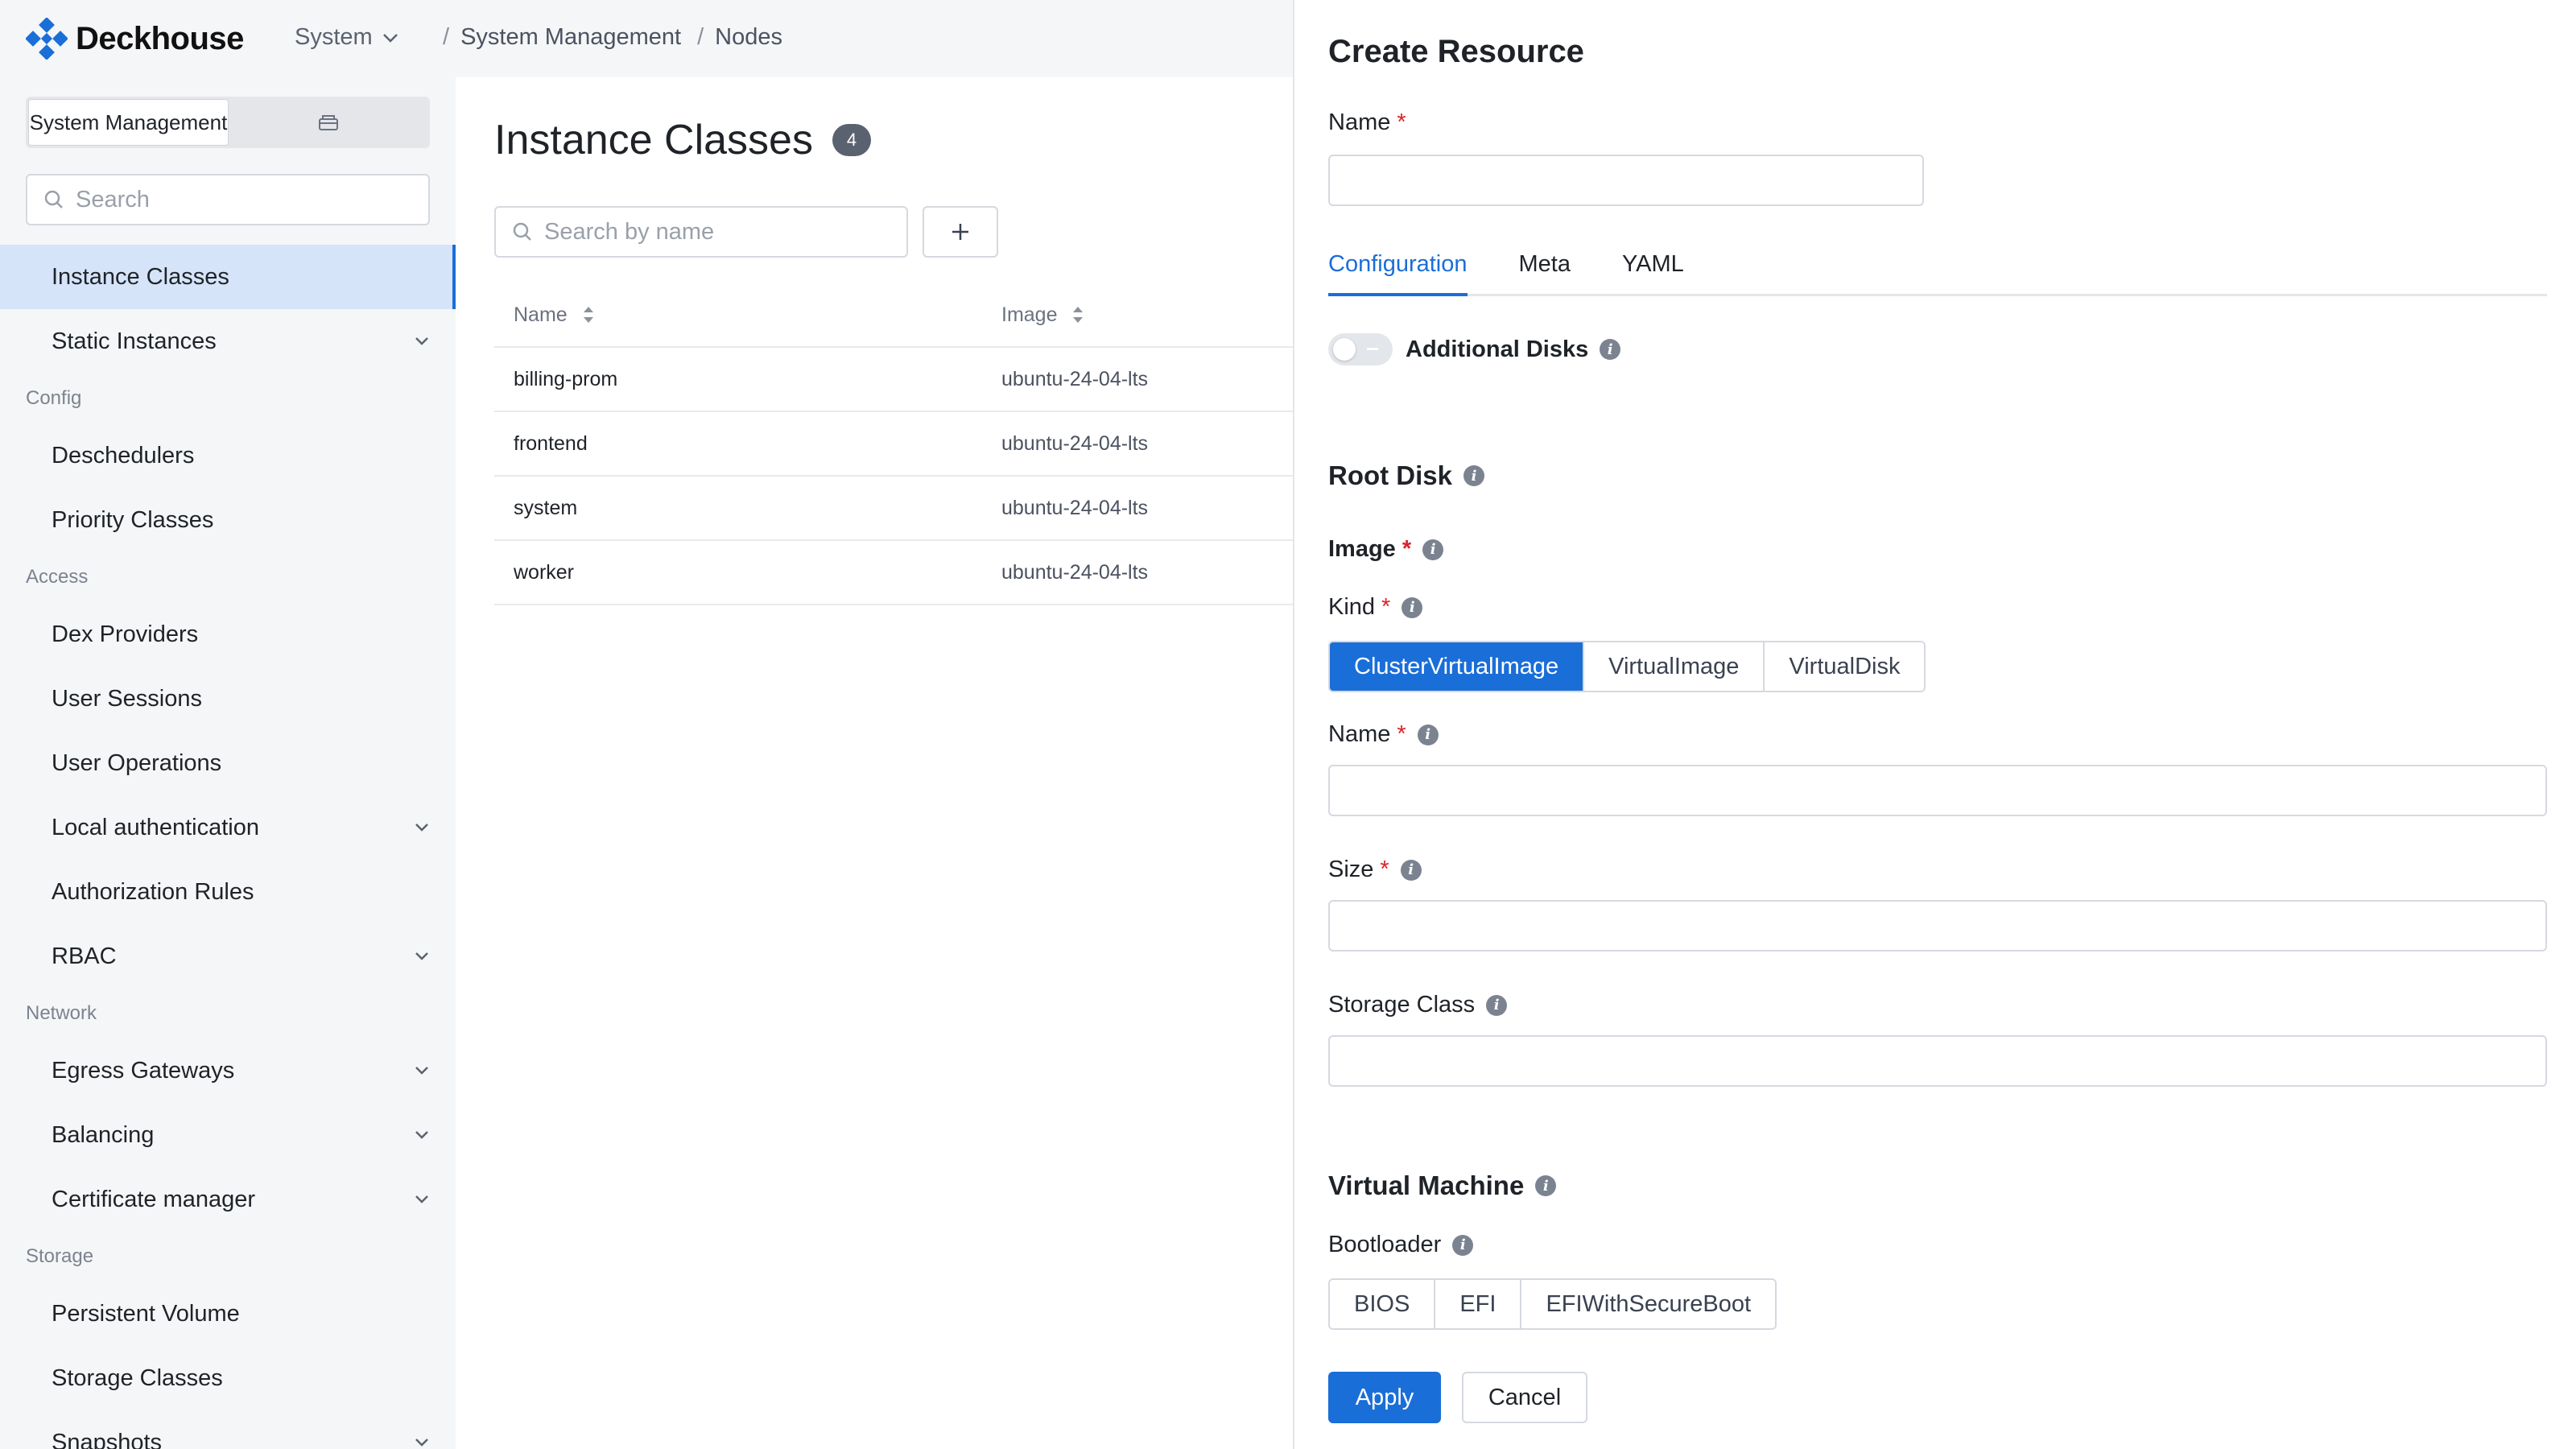 This screenshot has height=1449, width=2576. I want to click on size-field, so click(1937, 926).